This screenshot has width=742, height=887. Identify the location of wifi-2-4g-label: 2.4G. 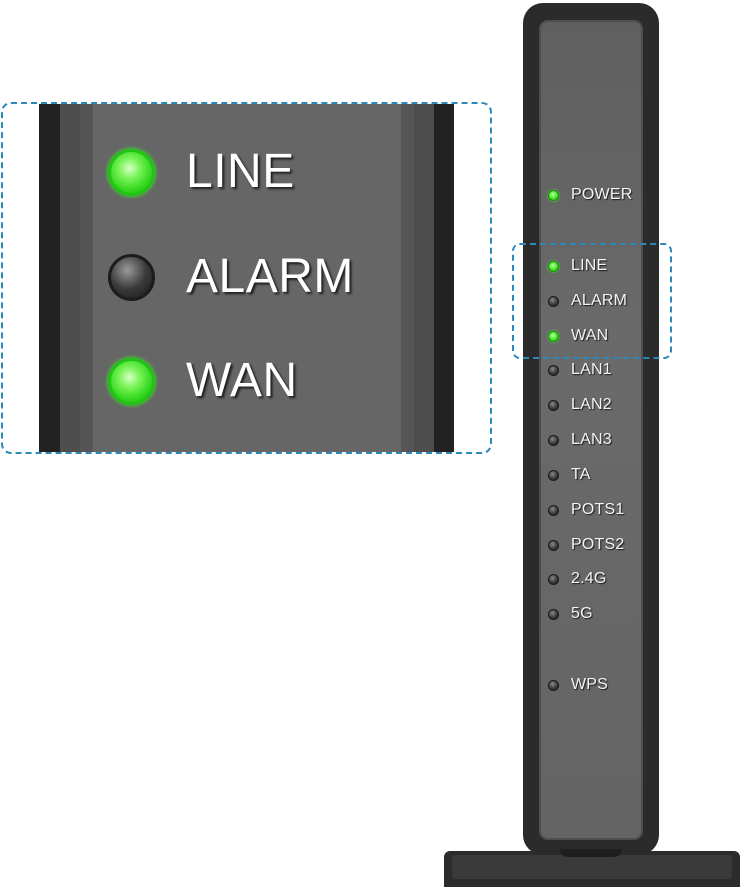
(589, 578).